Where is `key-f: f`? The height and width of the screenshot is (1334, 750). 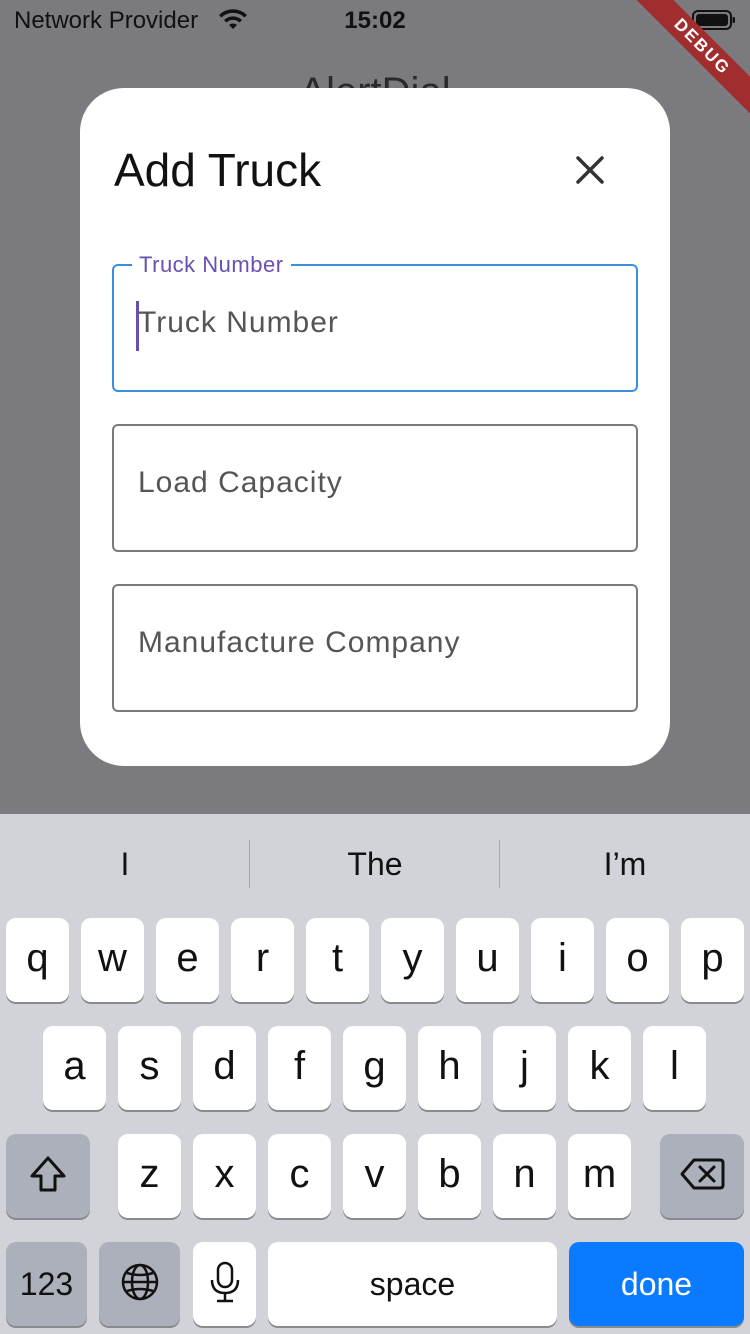 key-f: f is located at coordinates (299, 1068).